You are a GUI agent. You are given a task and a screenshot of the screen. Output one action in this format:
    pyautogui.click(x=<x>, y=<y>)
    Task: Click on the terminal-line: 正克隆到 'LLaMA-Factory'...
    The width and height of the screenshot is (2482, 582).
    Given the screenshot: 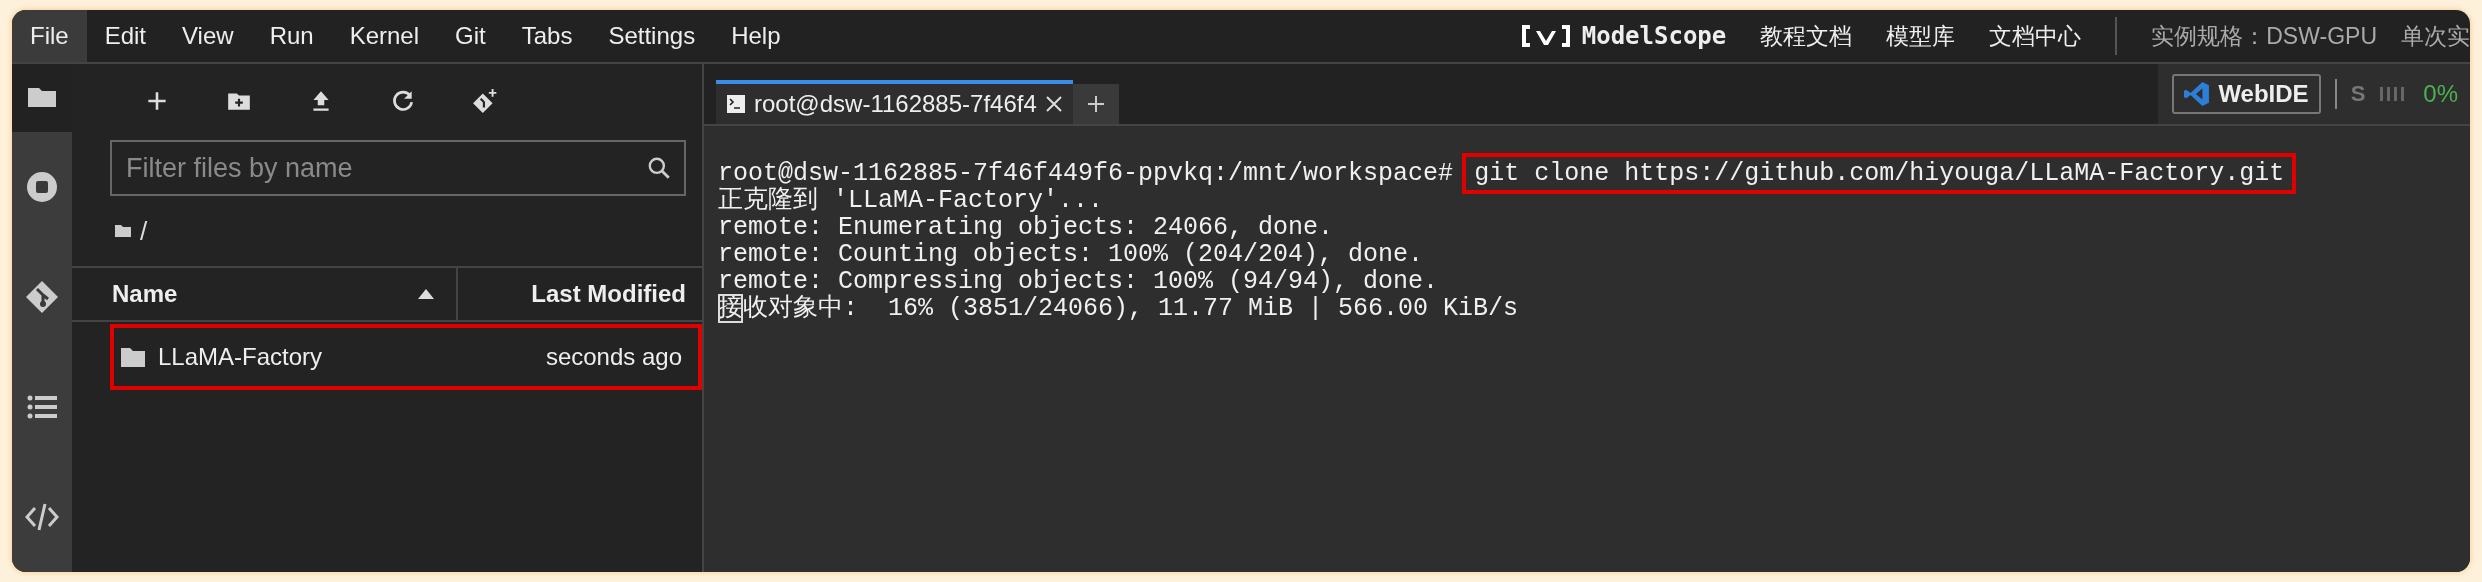 What is the action you would take?
    pyautogui.click(x=911, y=200)
    